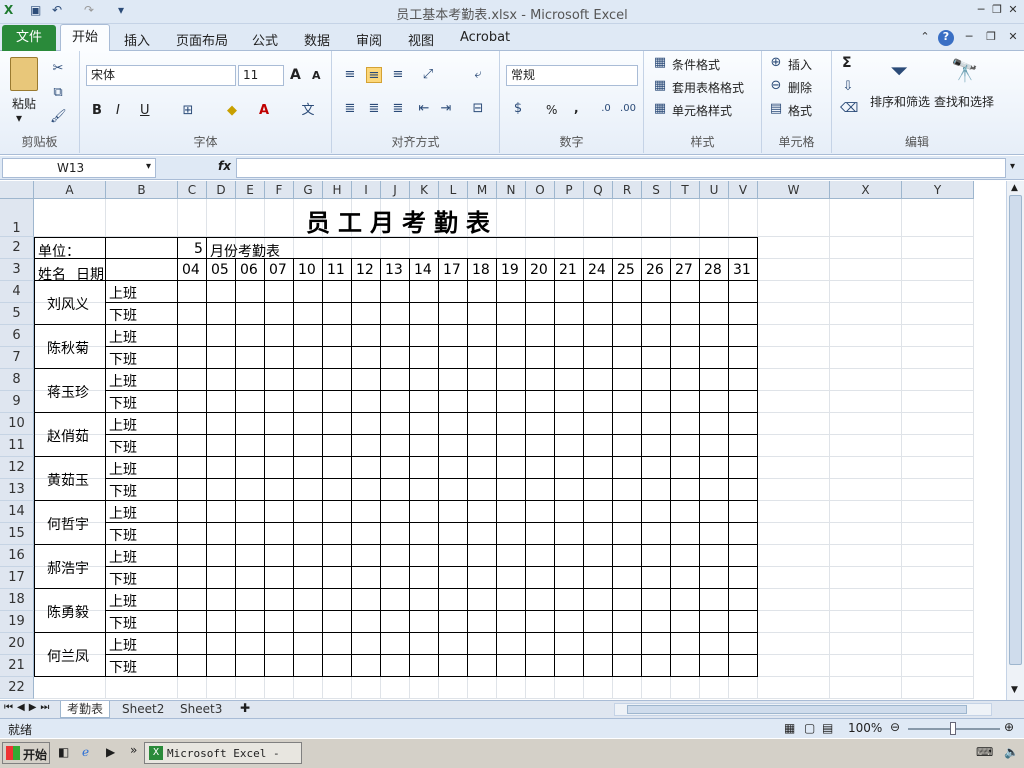  What do you see at coordinates (17, 190) in the screenshot?
I see `select-all-corner` at bounding box center [17, 190].